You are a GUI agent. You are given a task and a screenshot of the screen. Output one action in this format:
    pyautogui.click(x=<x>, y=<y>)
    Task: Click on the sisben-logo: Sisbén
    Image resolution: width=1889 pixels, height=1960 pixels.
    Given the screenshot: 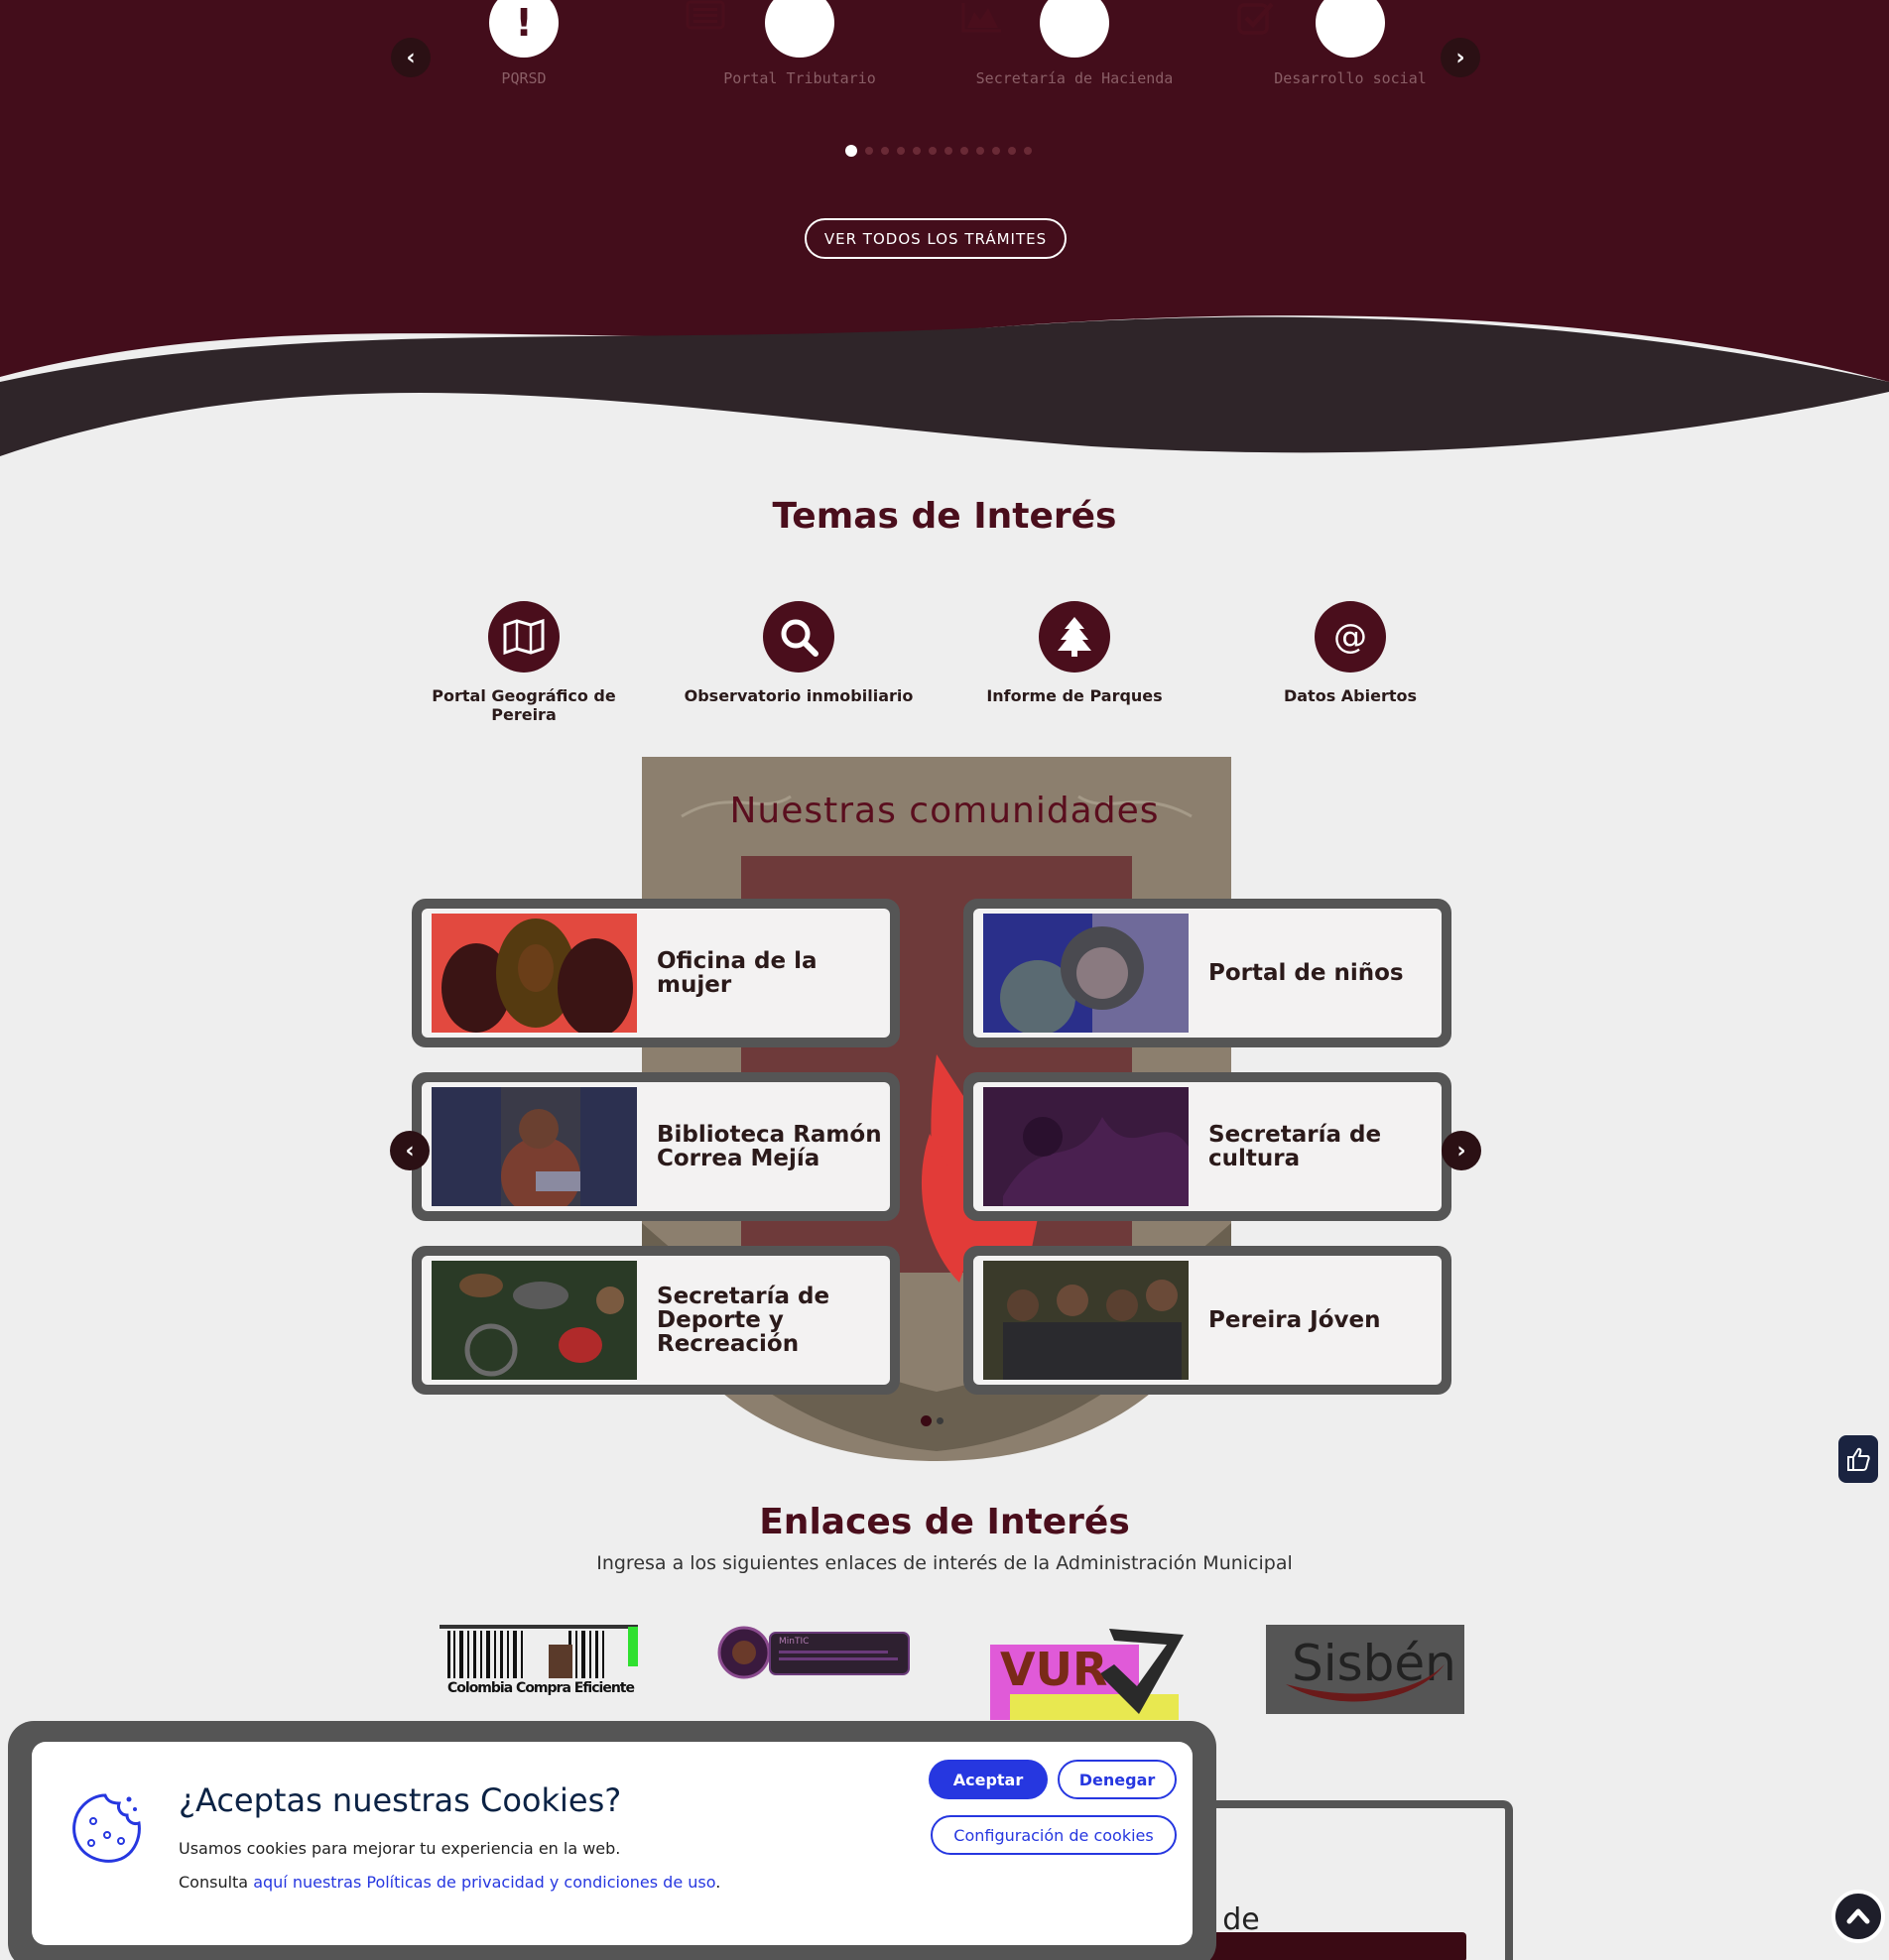 What is the action you would take?
    pyautogui.click(x=1365, y=1670)
    